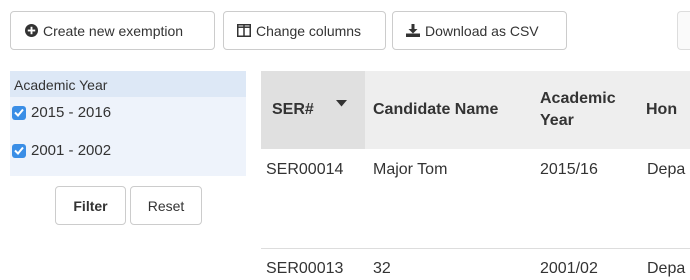  What do you see at coordinates (569, 169) in the screenshot?
I see `table-cell-academic-year: 2015/16` at bounding box center [569, 169].